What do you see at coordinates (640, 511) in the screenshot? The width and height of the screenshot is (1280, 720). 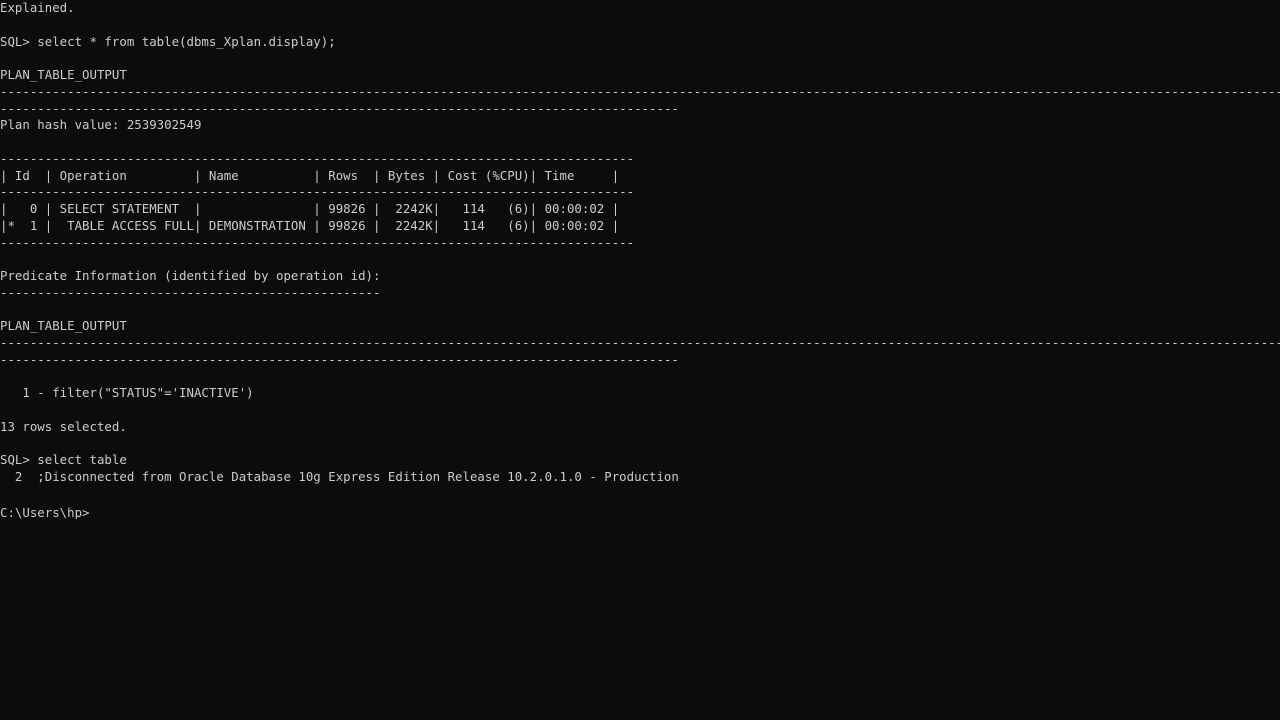 I see `command-prompt: C:\Users\hp>` at bounding box center [640, 511].